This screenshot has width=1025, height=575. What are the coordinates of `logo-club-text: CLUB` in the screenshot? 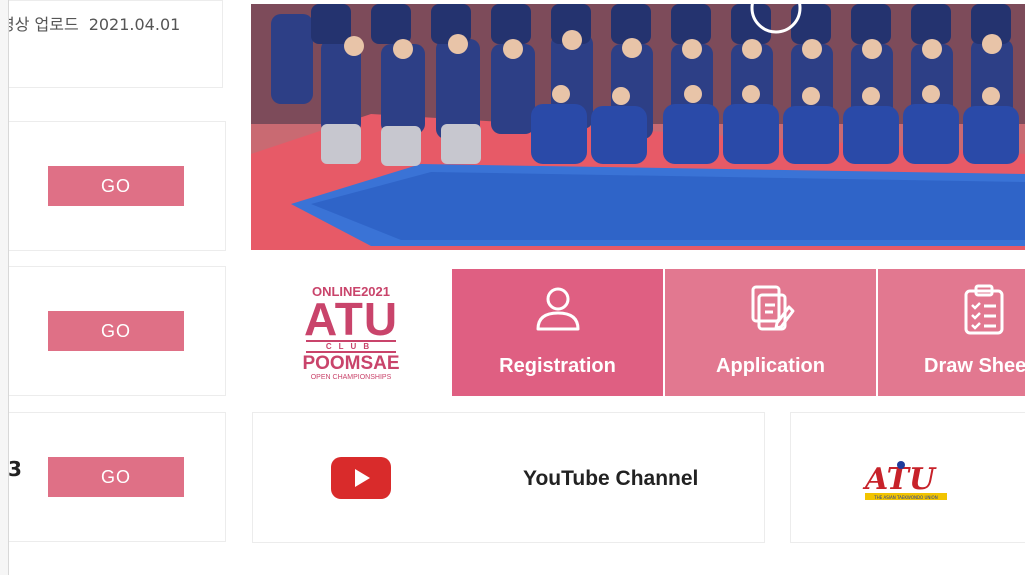 It's located at (351, 346).